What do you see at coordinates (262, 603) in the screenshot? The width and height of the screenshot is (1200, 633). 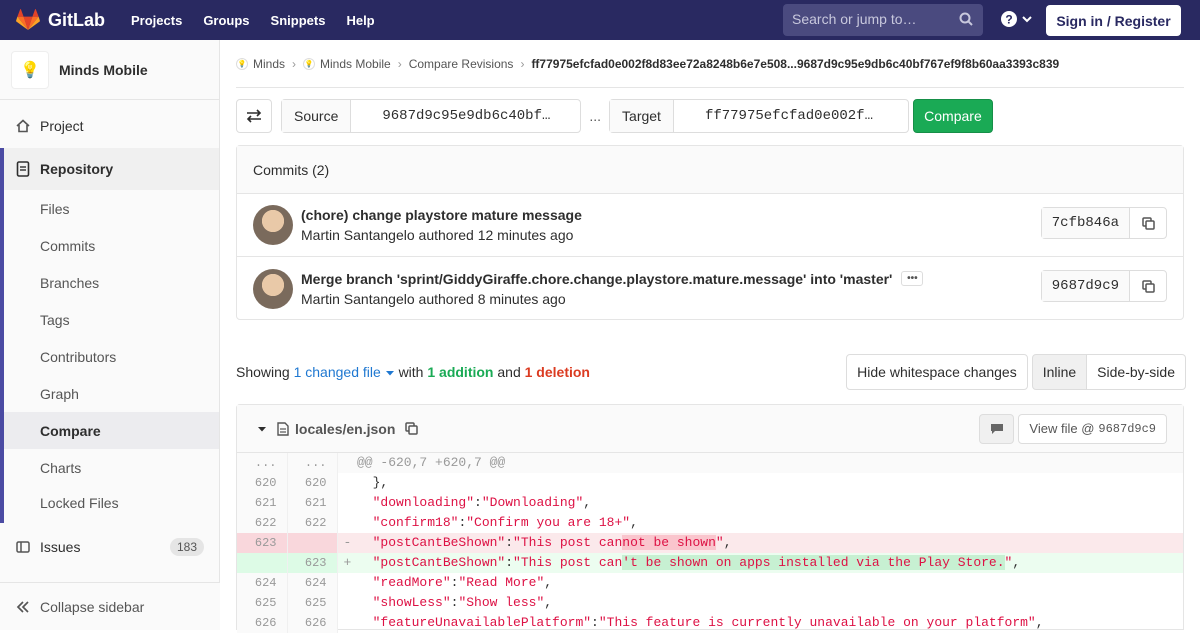 I see `old-line-number: 625` at bounding box center [262, 603].